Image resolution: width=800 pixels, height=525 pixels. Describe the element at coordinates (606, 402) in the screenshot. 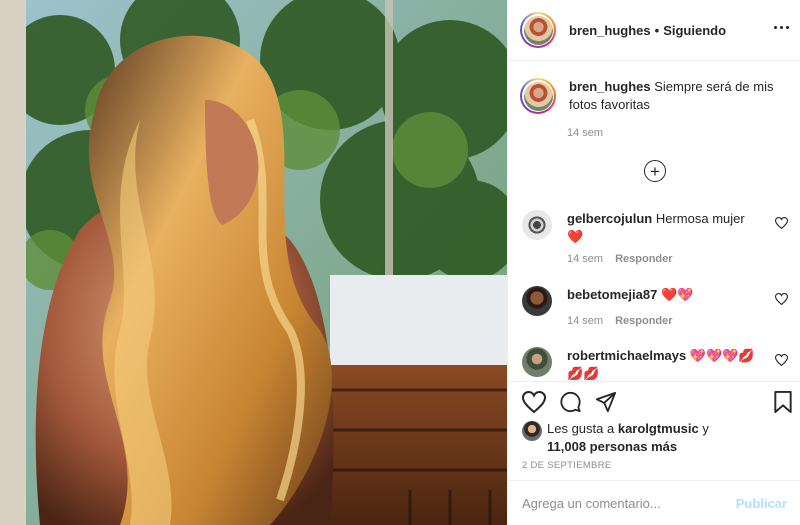

I see `paper-plane-icon` at that location.